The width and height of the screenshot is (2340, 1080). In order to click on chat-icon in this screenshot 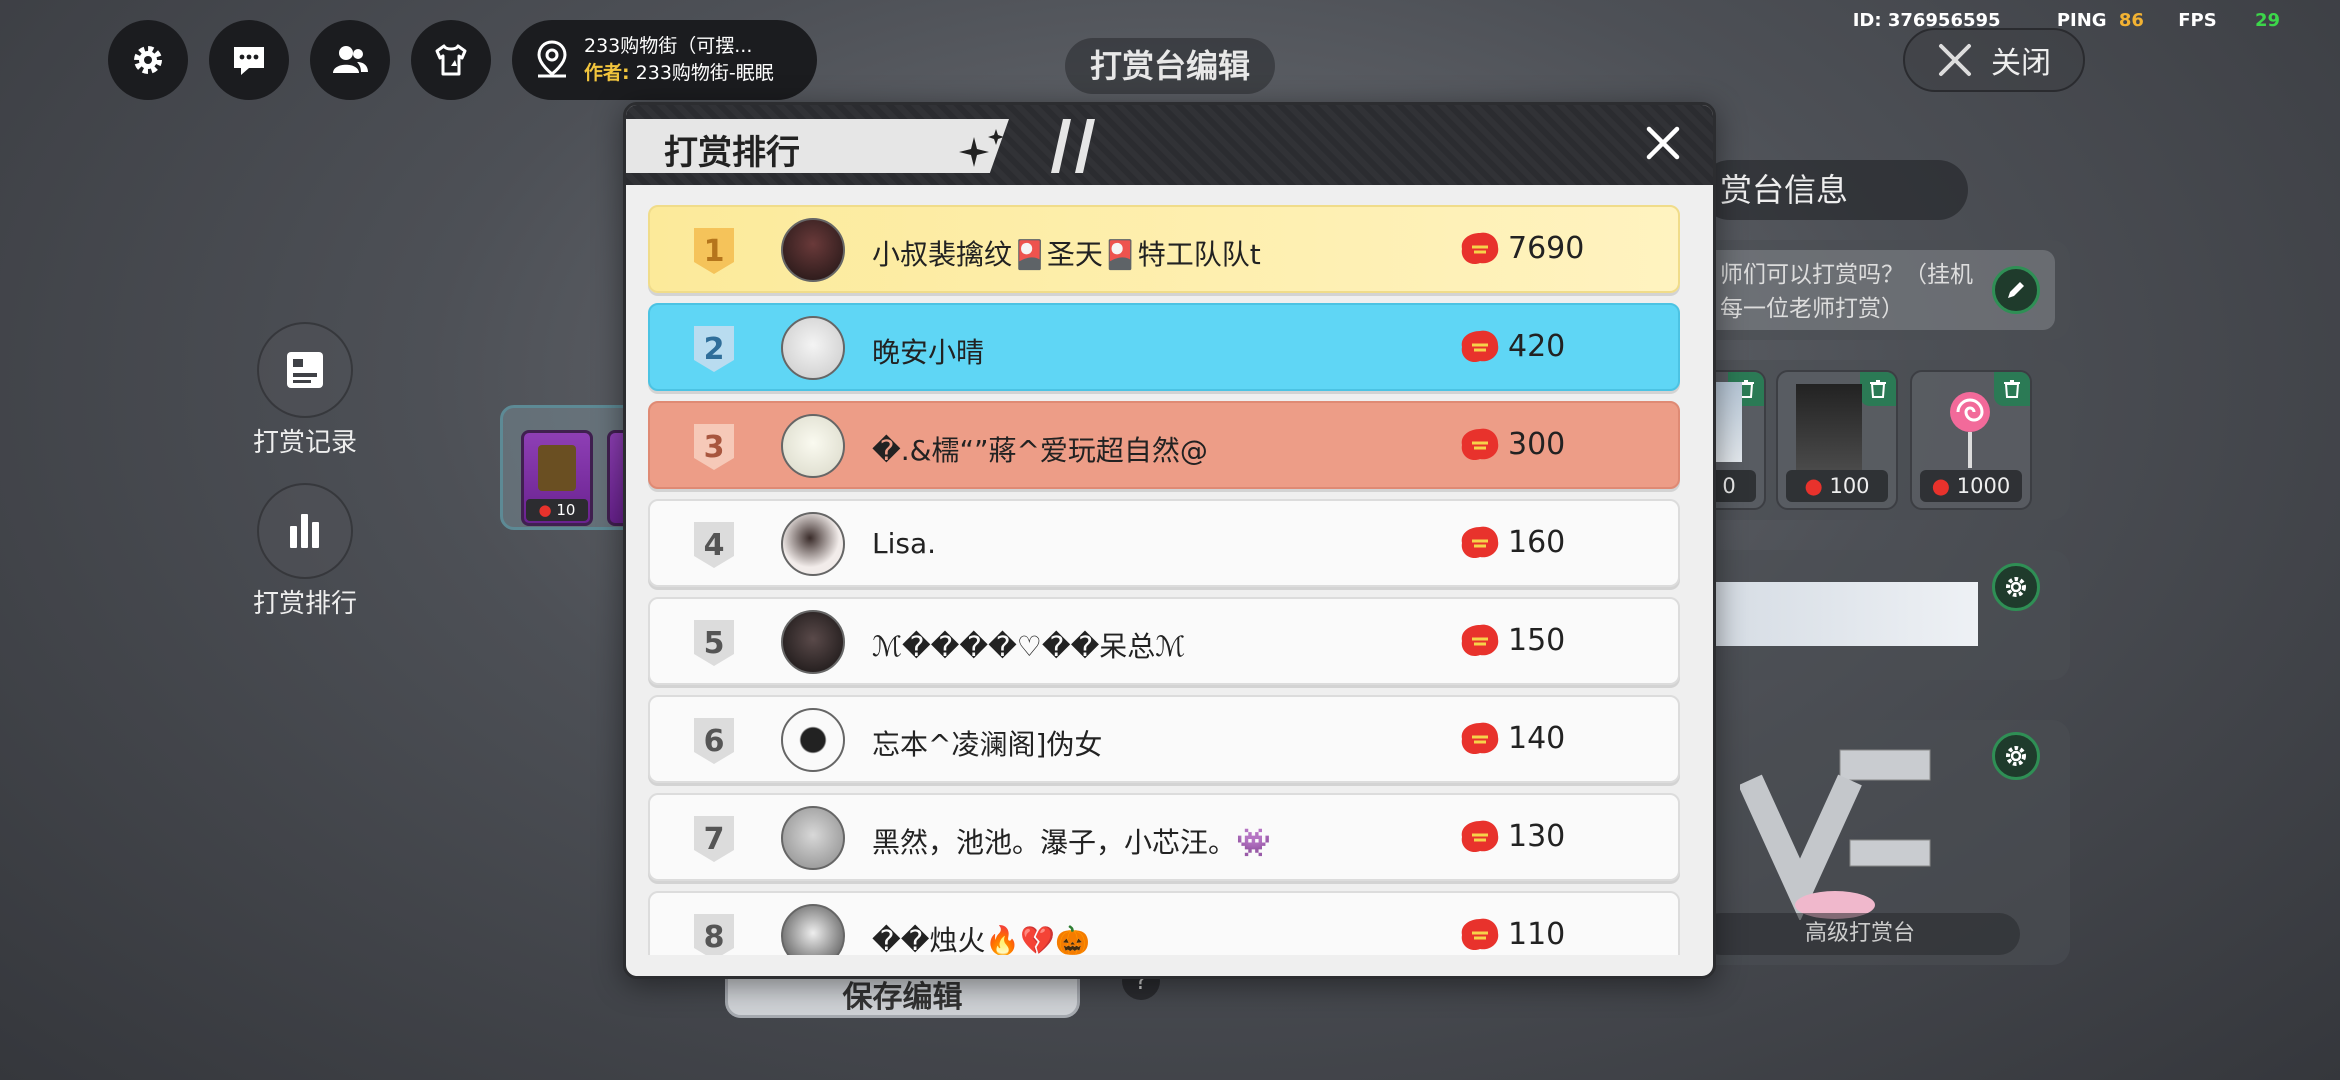, I will do `click(249, 61)`.